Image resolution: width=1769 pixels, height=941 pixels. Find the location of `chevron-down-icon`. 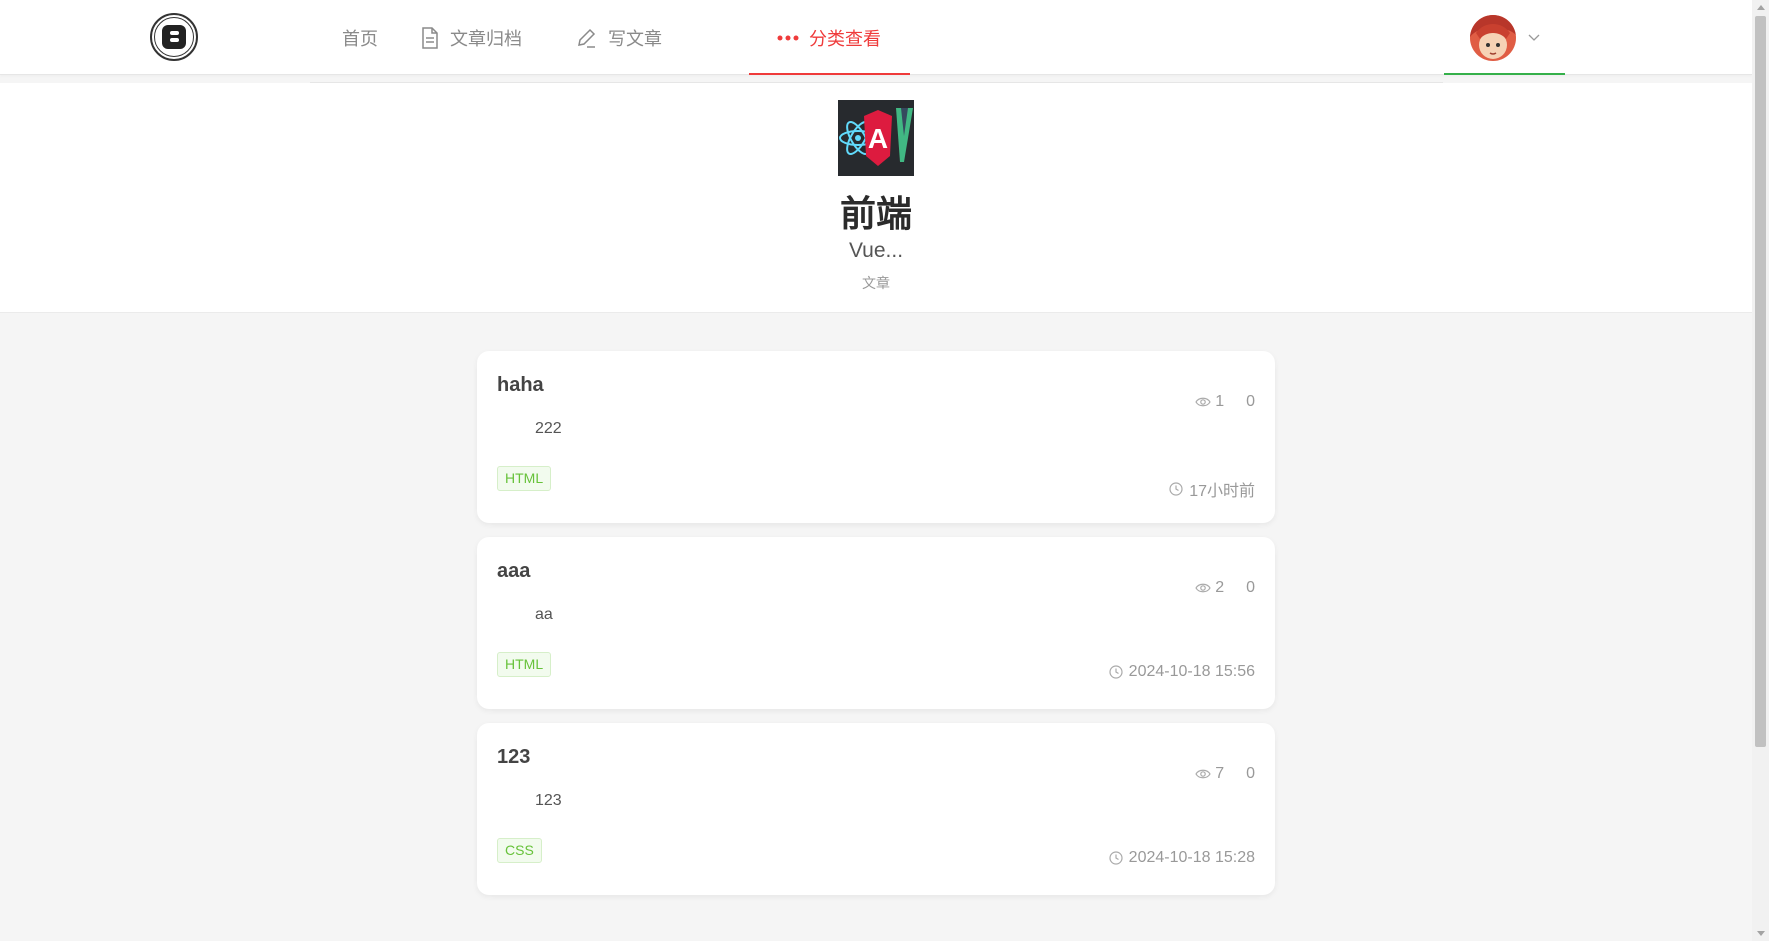

chevron-down-icon is located at coordinates (1534, 38).